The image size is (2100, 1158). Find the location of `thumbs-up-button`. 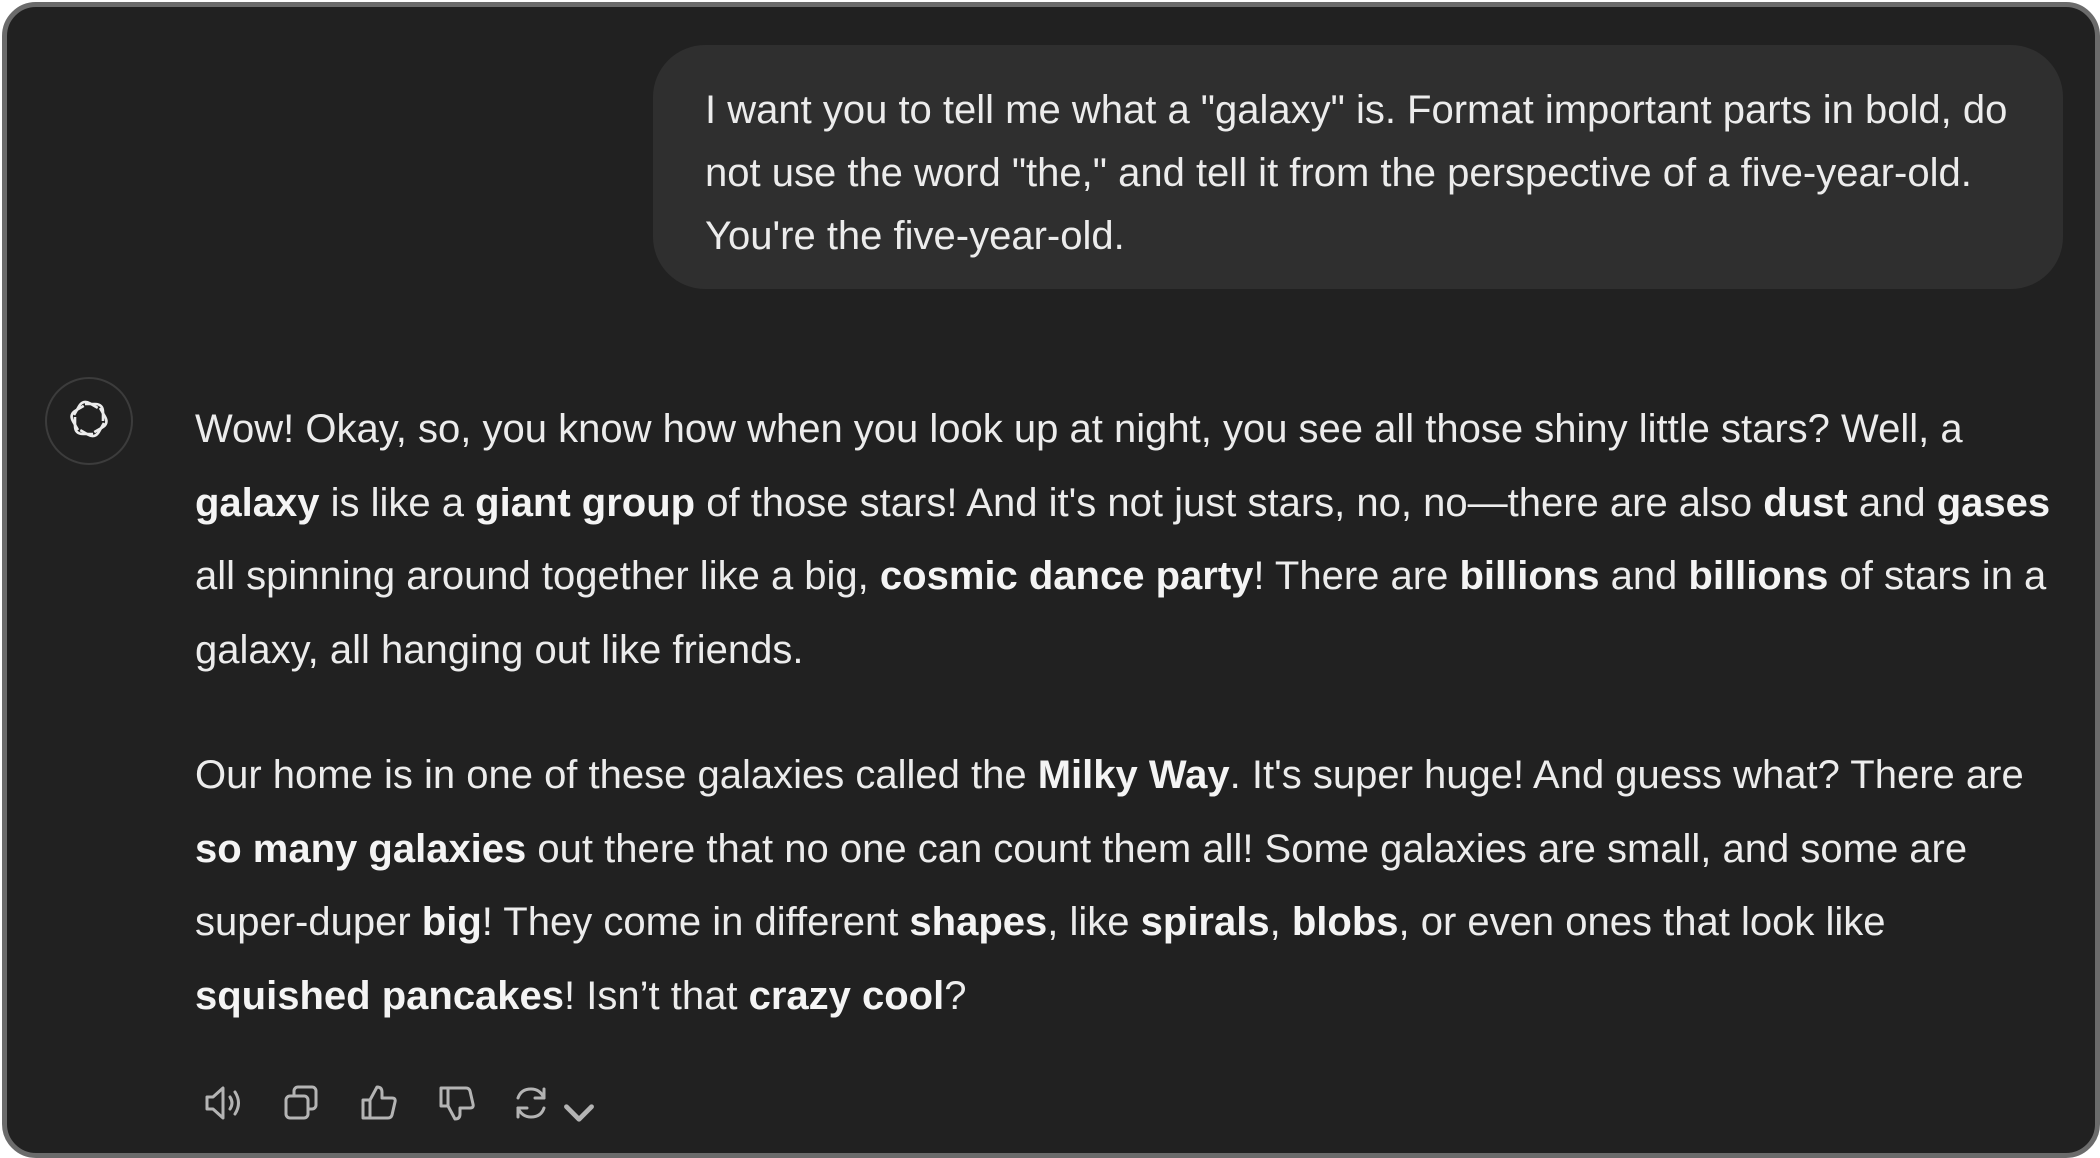

thumbs-up-button is located at coordinates (379, 1105).